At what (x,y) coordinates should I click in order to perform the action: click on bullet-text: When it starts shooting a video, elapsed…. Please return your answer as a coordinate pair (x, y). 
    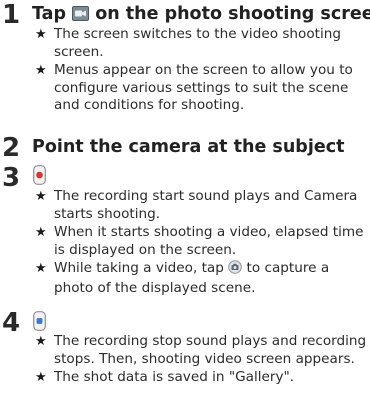
    Looking at the image, I should click on (209, 241).